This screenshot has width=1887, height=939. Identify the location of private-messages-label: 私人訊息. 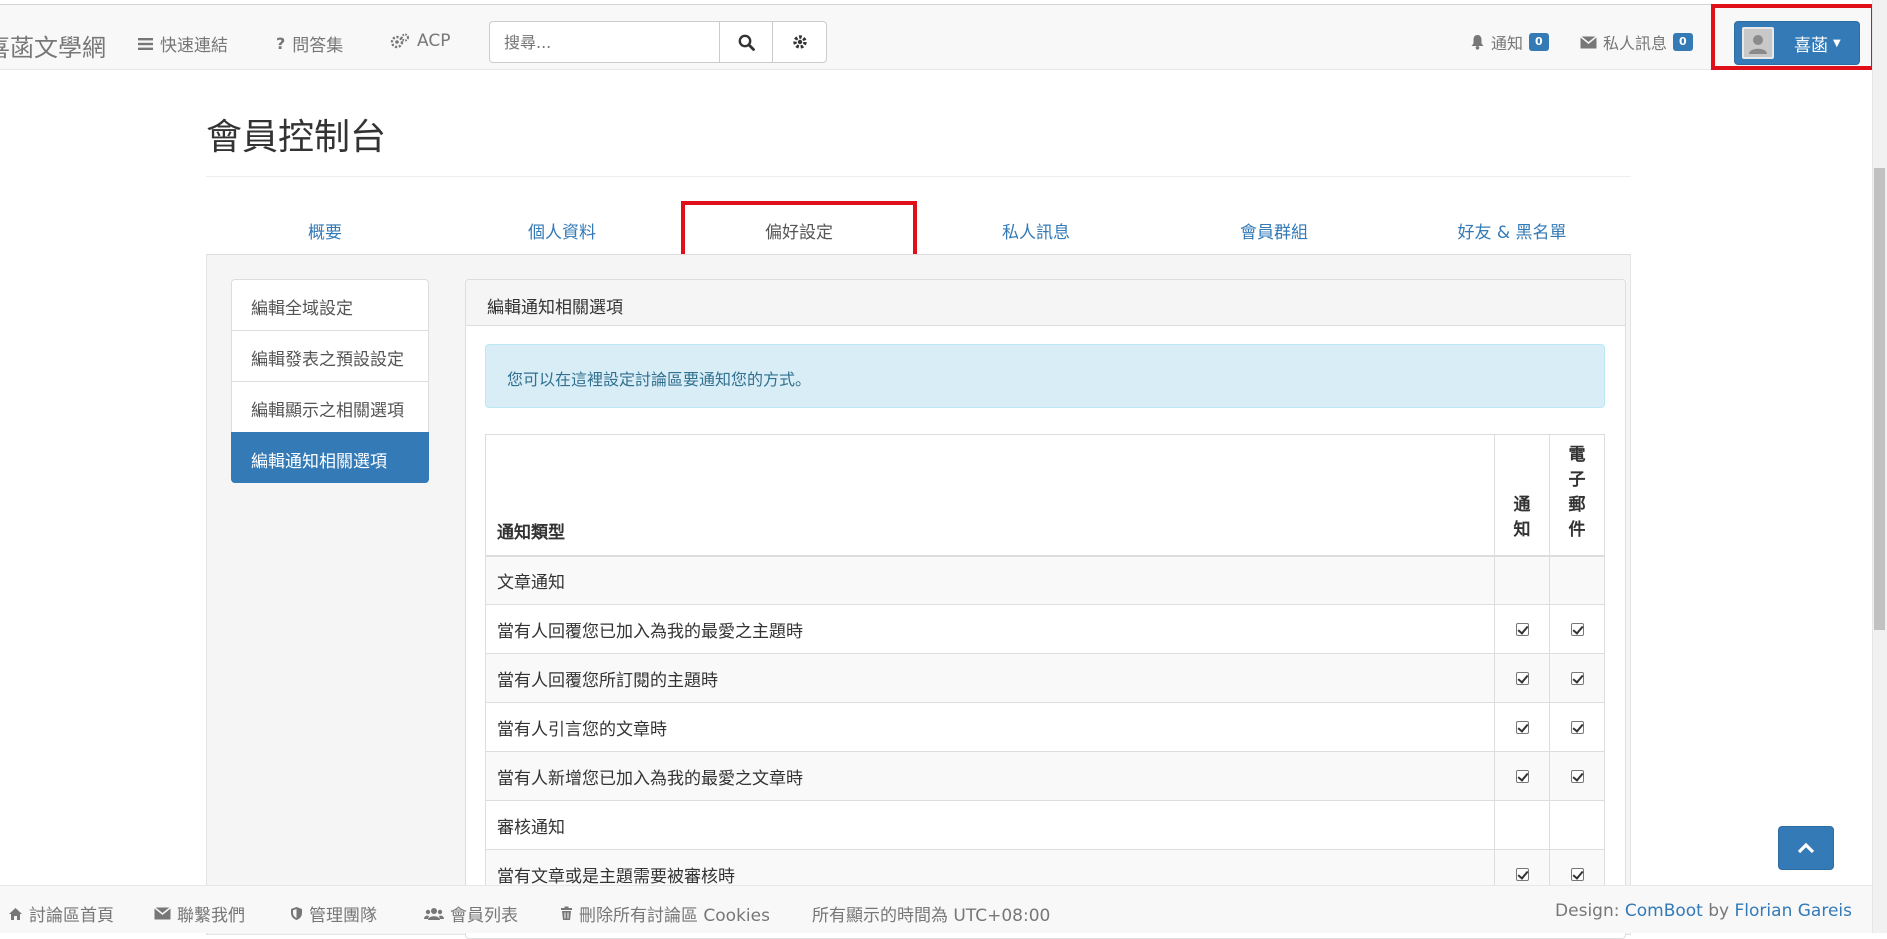
(1635, 43).